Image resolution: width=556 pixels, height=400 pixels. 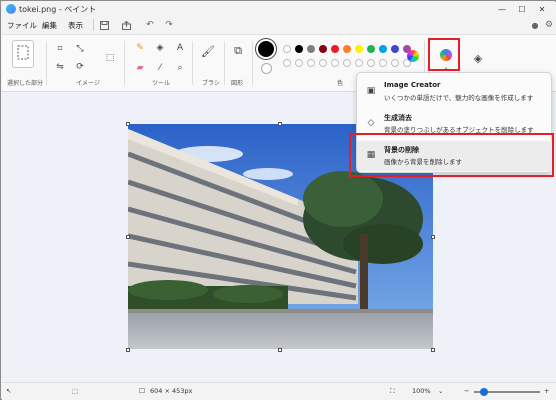 What do you see at coordinates (110, 58) in the screenshot?
I see `image-select-icon: ⬚` at bounding box center [110, 58].